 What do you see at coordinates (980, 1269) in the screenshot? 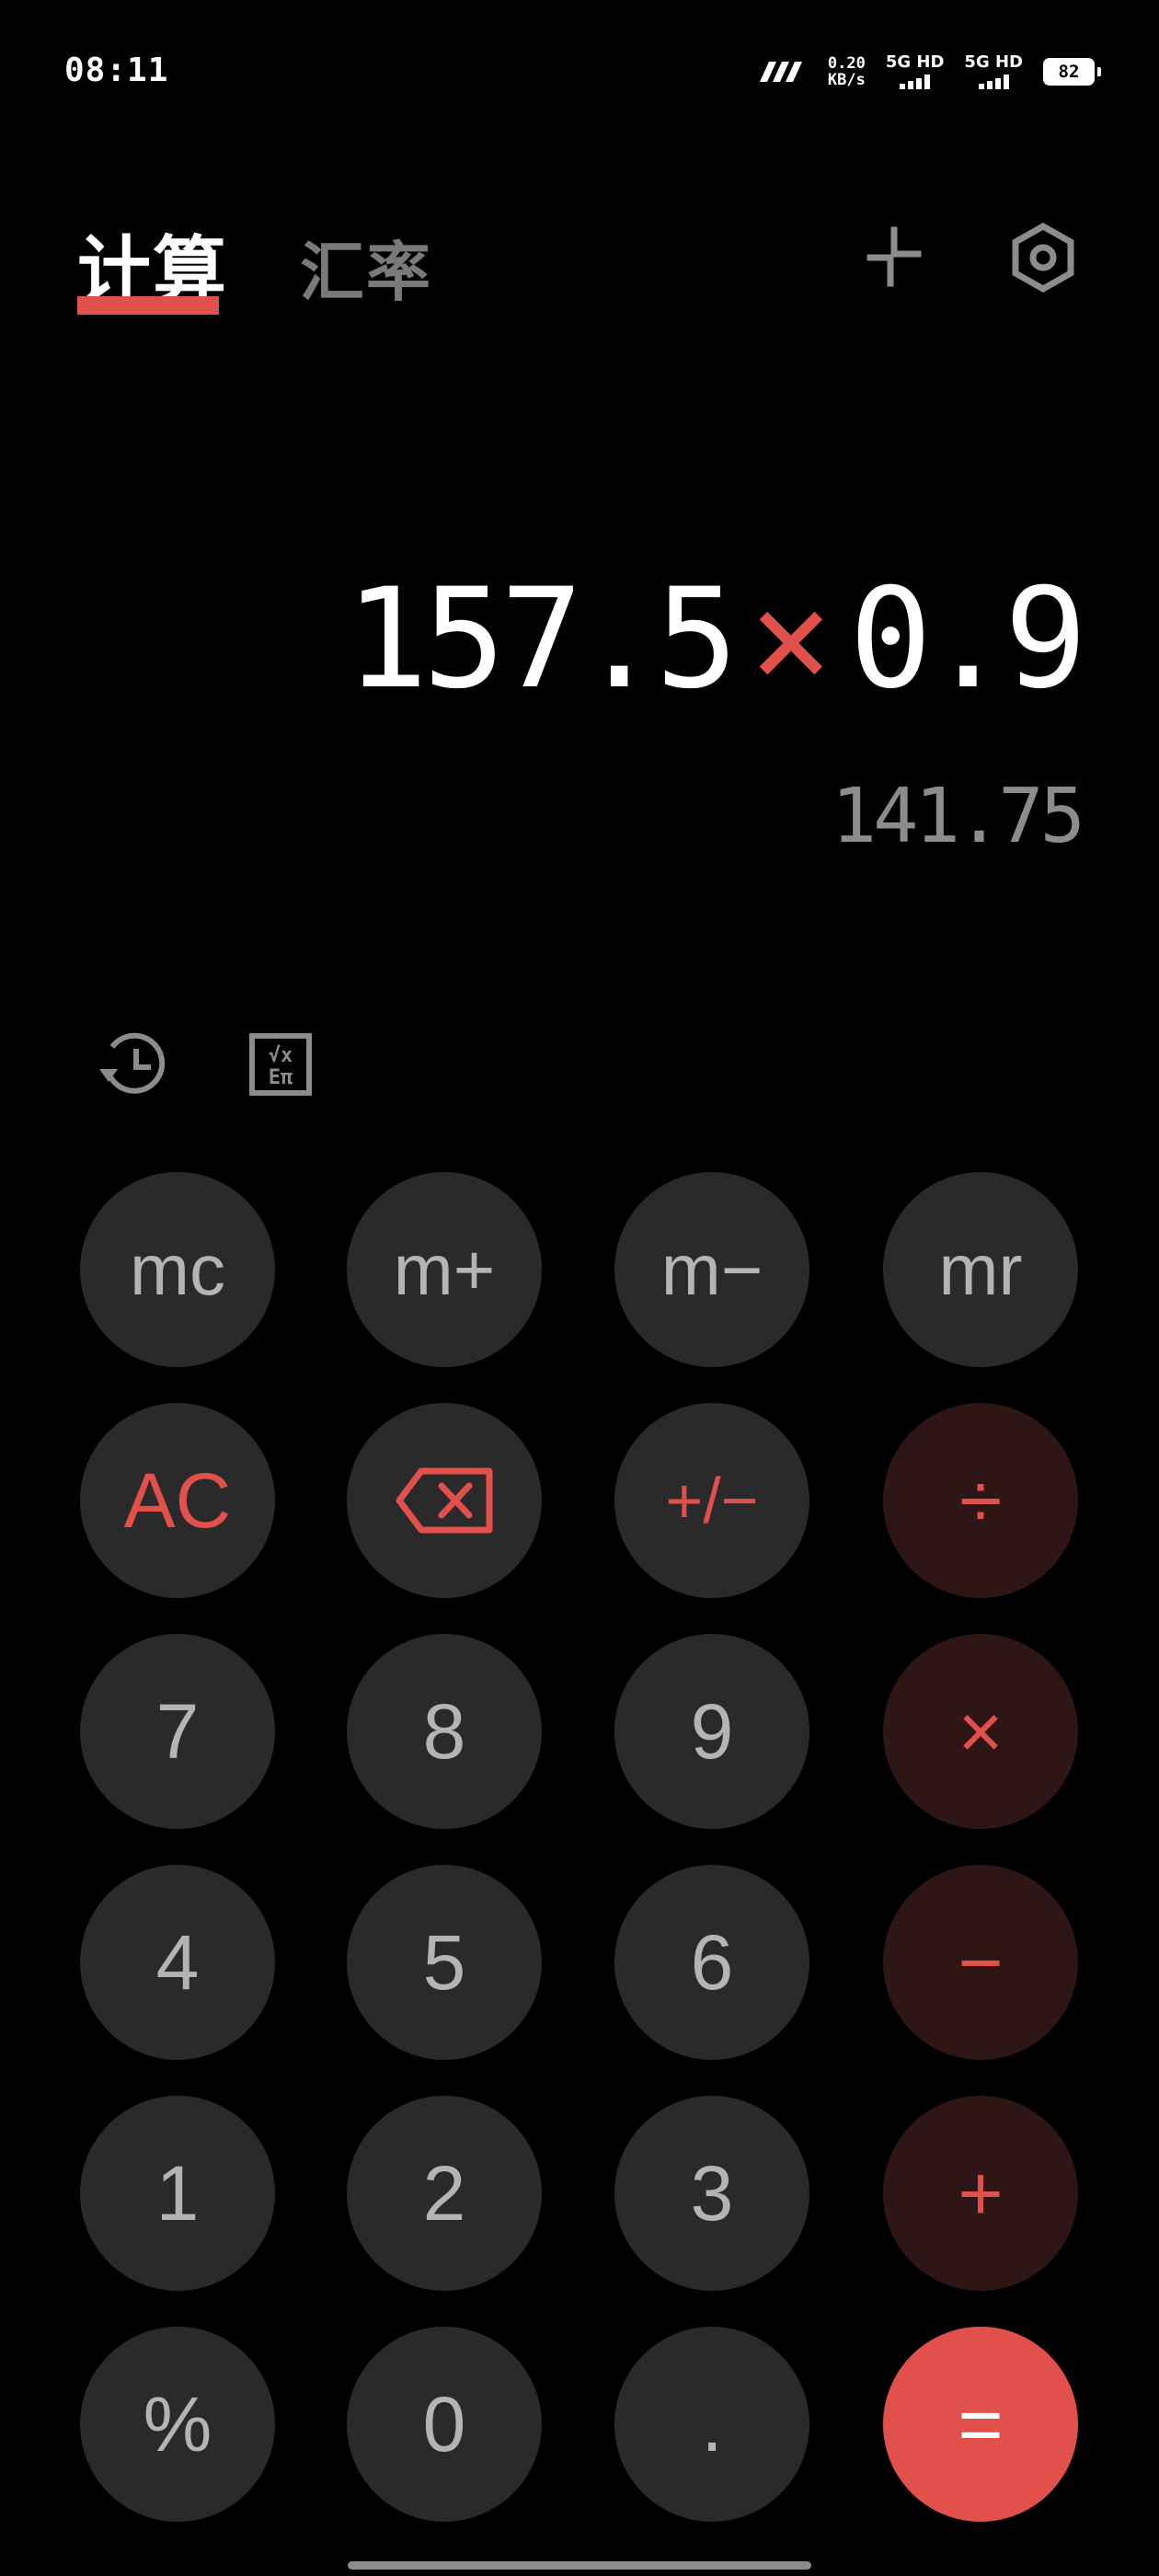
I see `mr-button: mr` at bounding box center [980, 1269].